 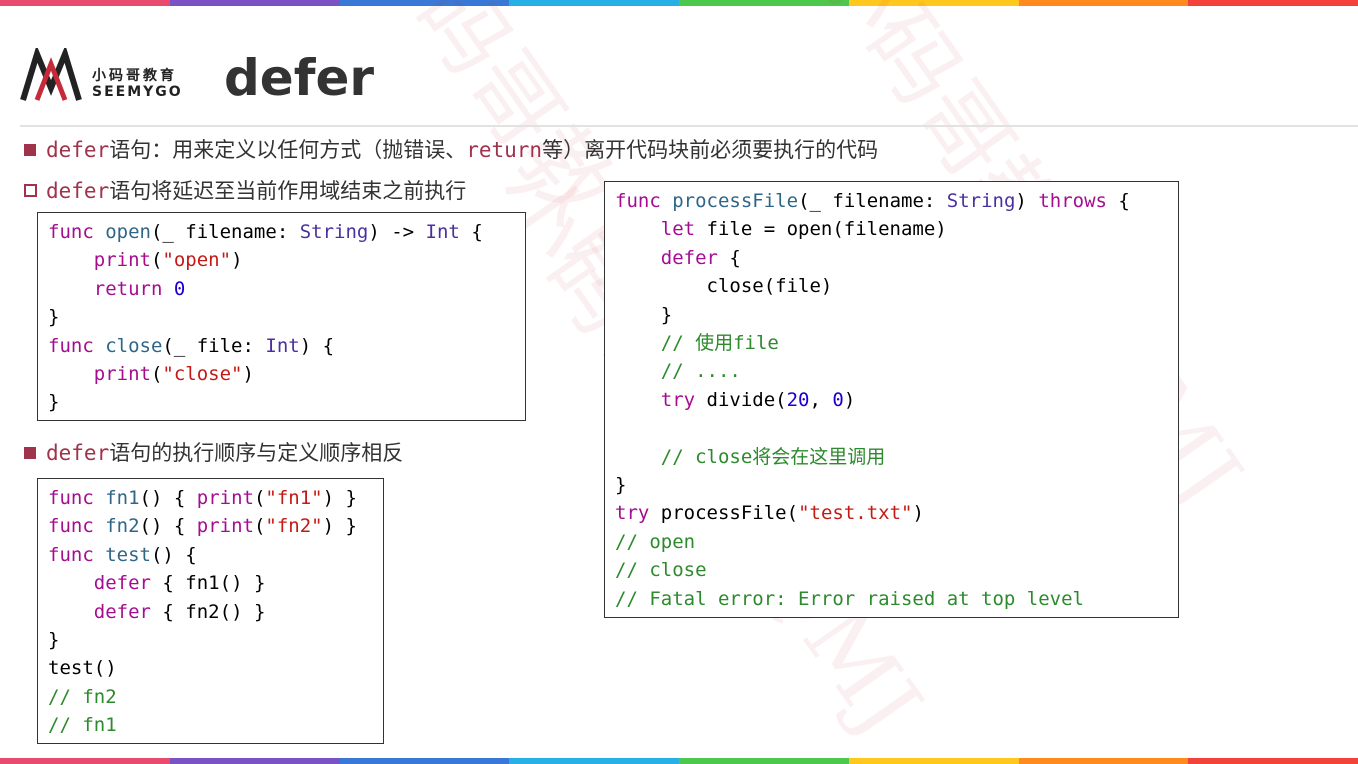 I want to click on logo: 小码哥教育 SEEMYGO, so click(x=107, y=76).